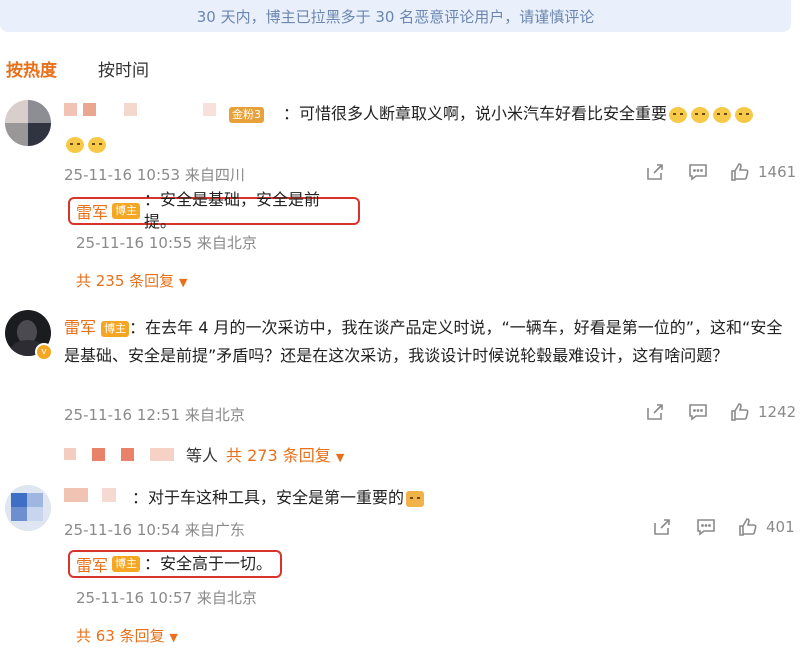  What do you see at coordinates (44, 352) in the screenshot?
I see `verified-icon: v` at bounding box center [44, 352].